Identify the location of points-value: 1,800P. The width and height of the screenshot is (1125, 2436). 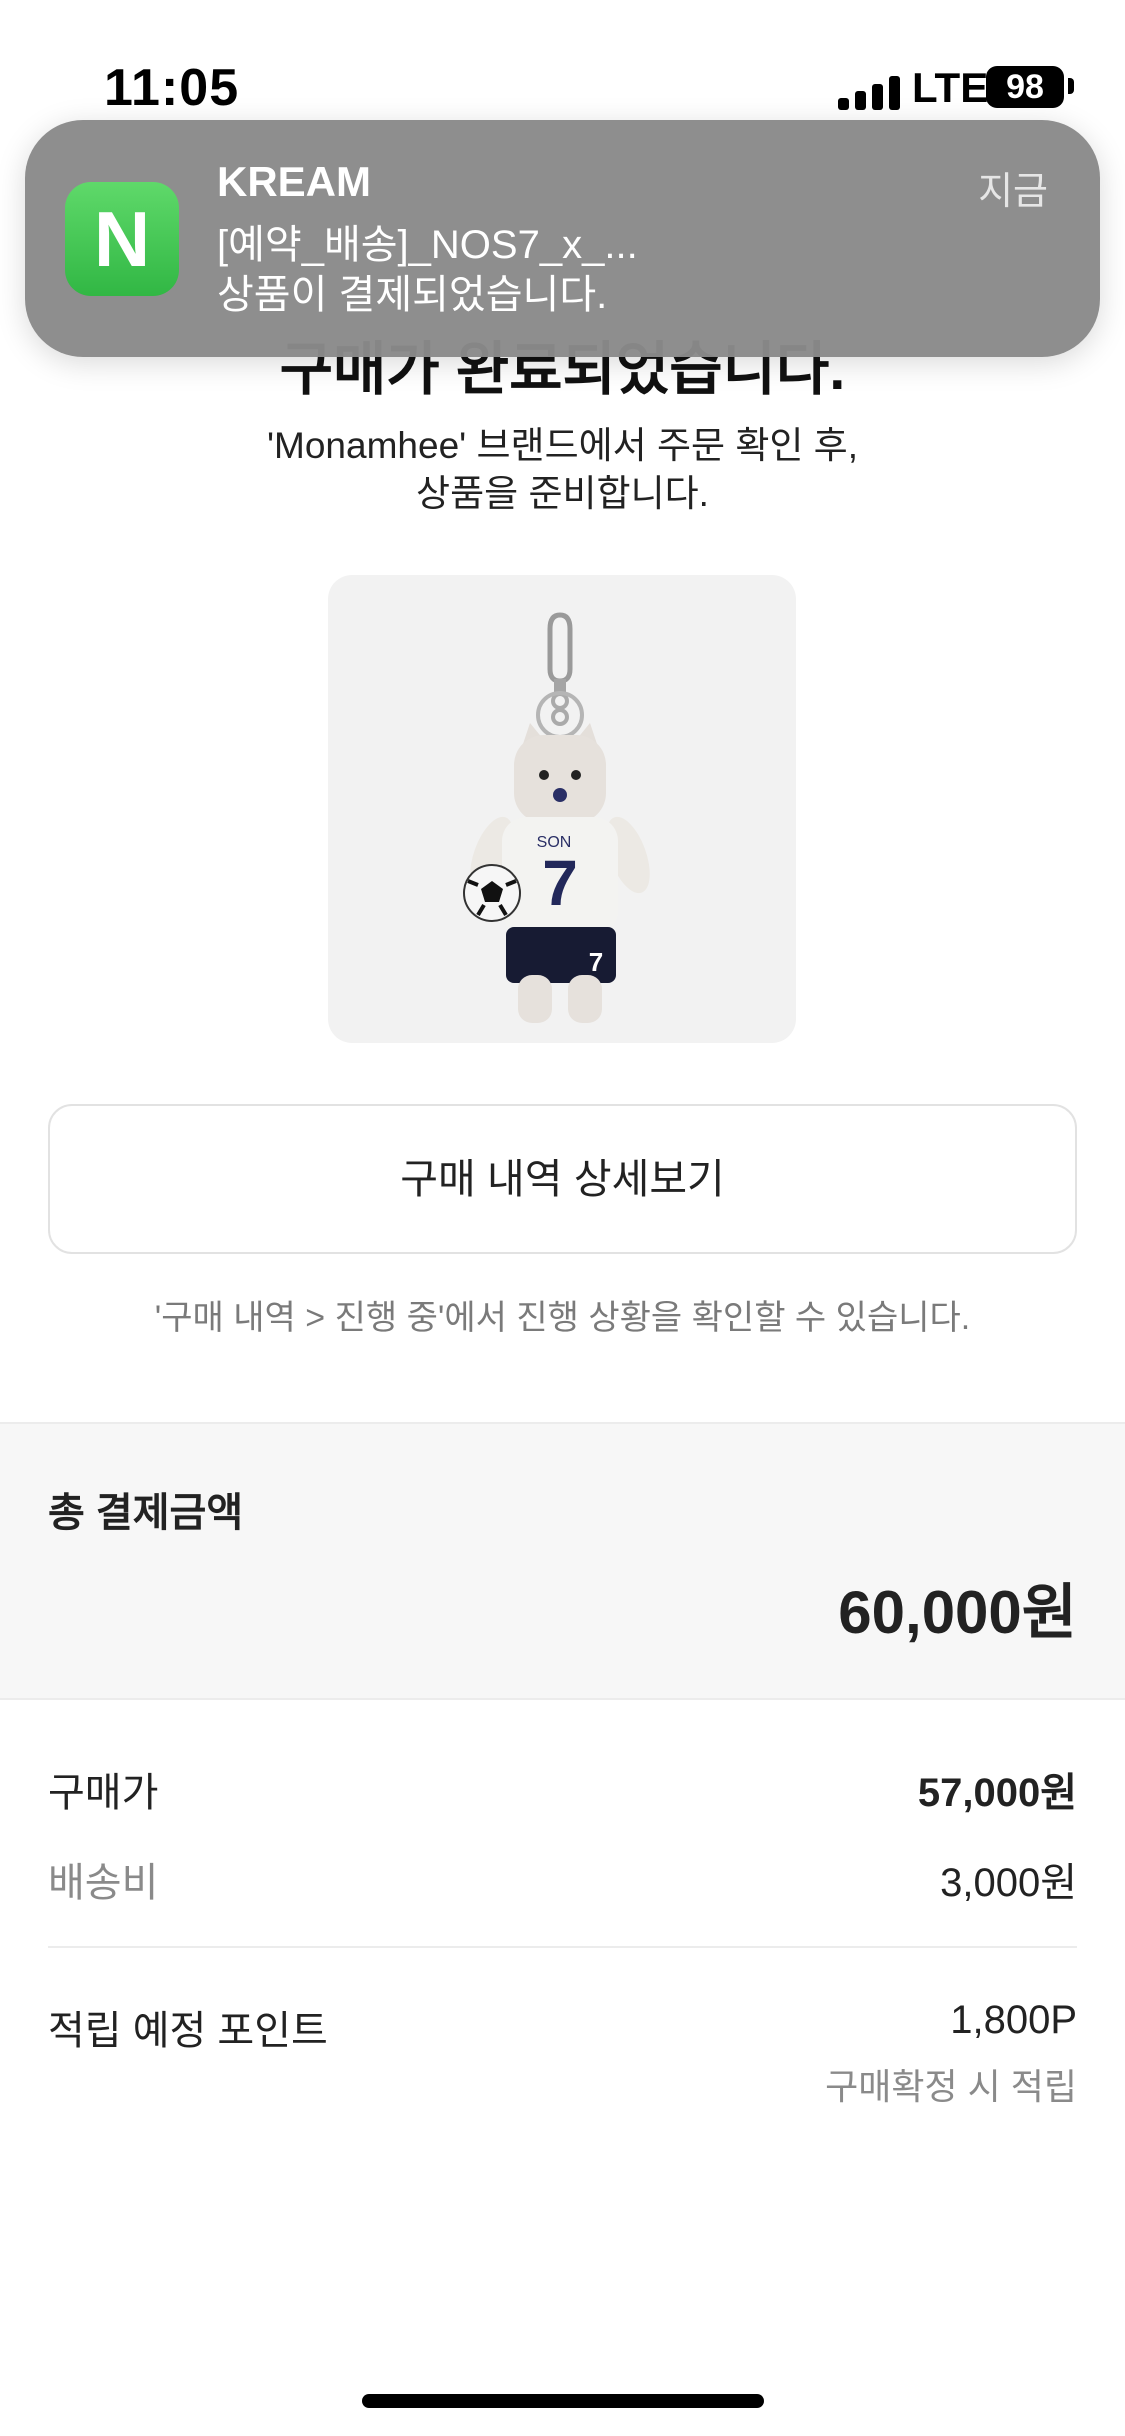
(1013, 2020).